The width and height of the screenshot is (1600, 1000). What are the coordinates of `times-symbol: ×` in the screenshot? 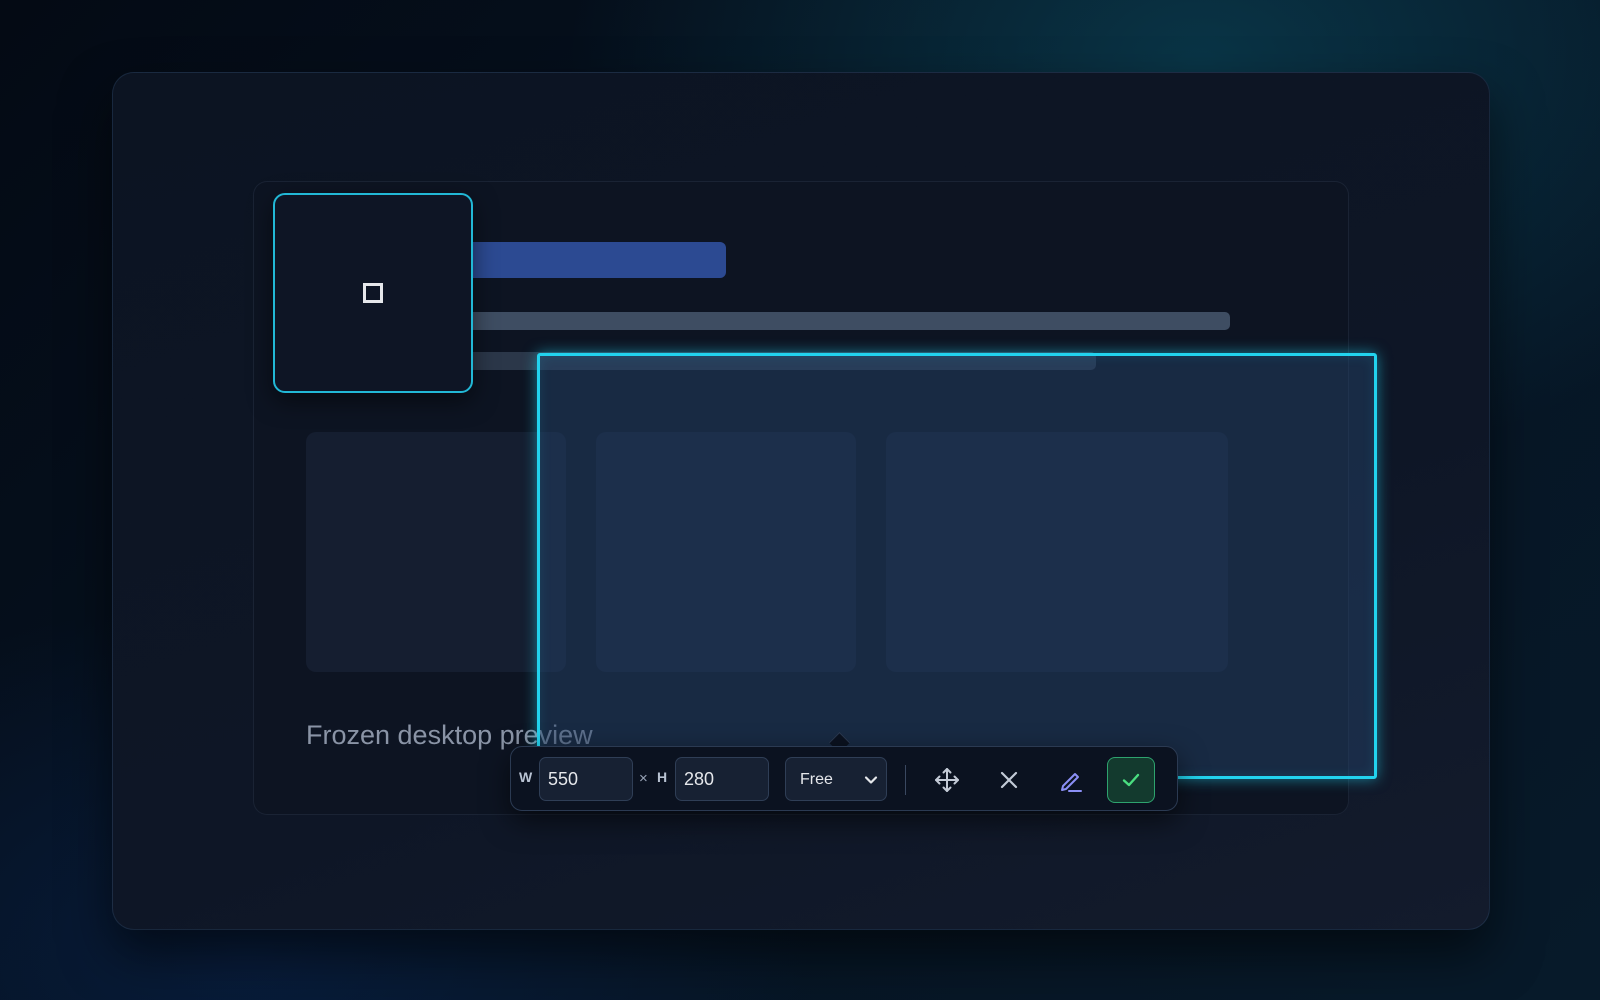 It's located at (643, 778).